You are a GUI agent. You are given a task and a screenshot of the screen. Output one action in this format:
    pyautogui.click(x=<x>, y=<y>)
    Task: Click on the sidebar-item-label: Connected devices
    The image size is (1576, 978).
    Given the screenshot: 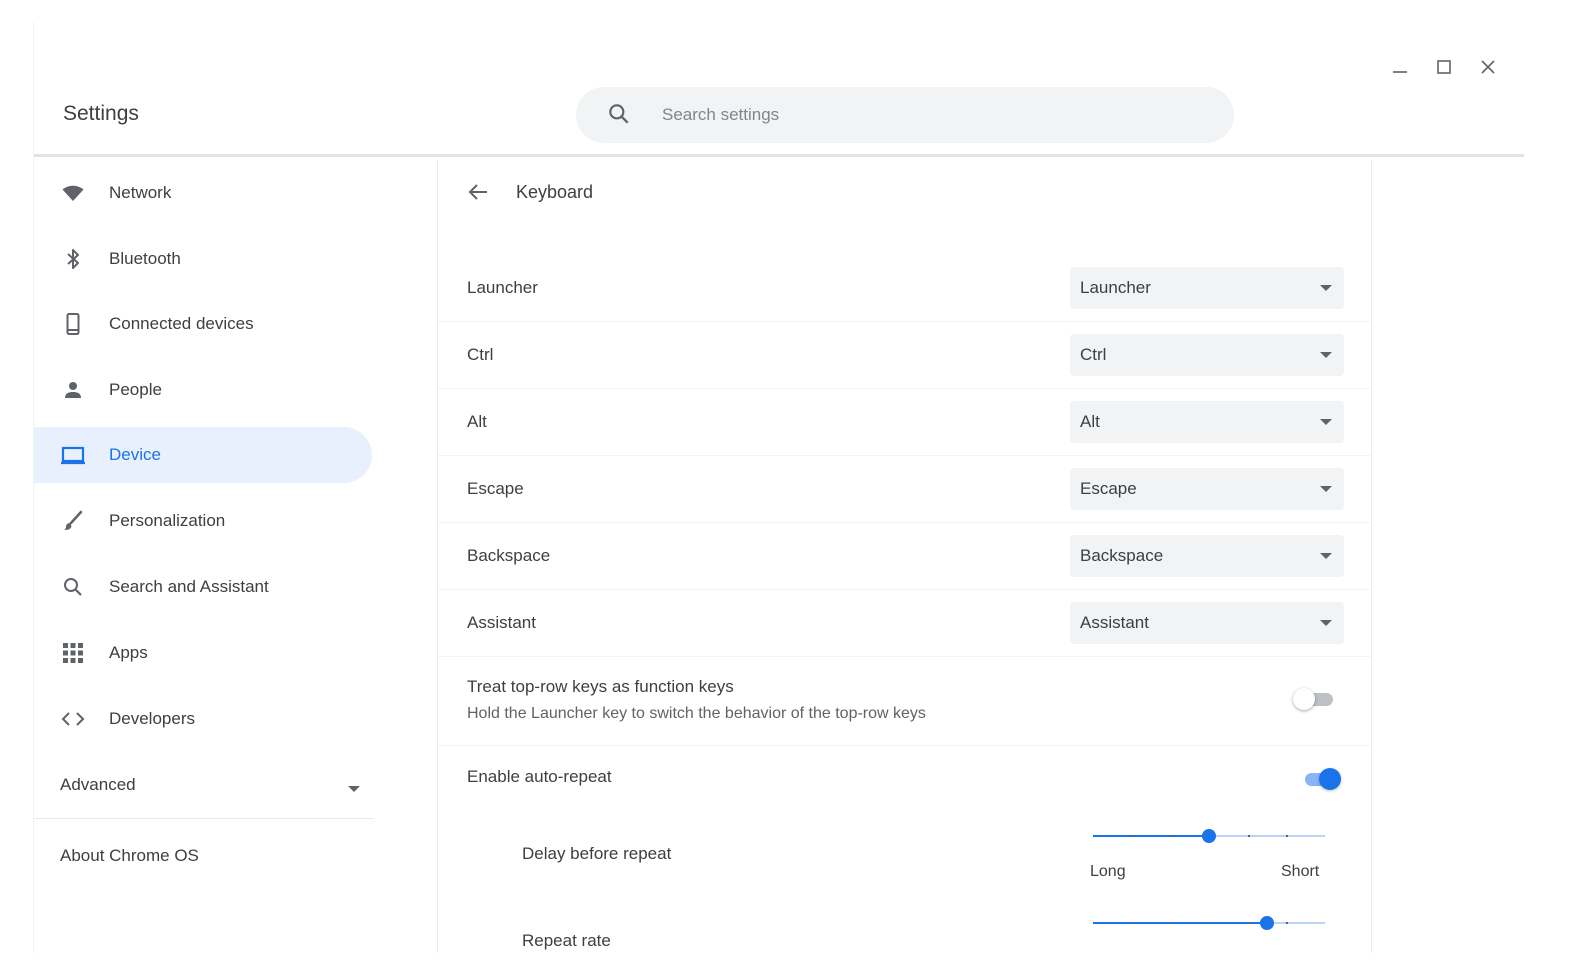 What is the action you would take?
    pyautogui.click(x=181, y=323)
    